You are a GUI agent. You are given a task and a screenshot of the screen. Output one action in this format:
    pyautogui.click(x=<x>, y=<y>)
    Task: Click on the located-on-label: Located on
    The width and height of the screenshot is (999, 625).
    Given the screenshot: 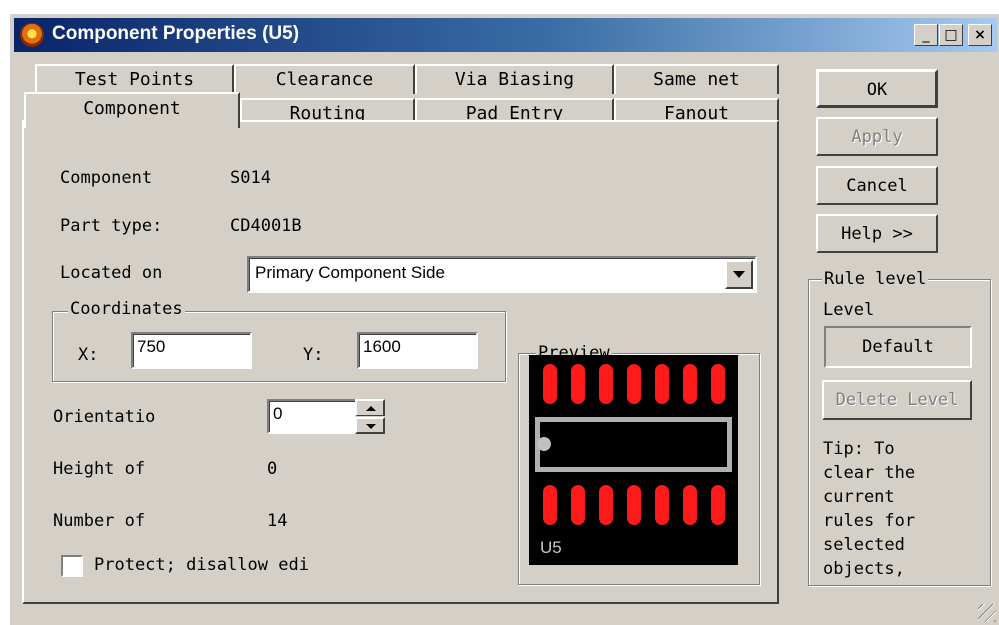 What is the action you would take?
    pyautogui.click(x=111, y=273)
    